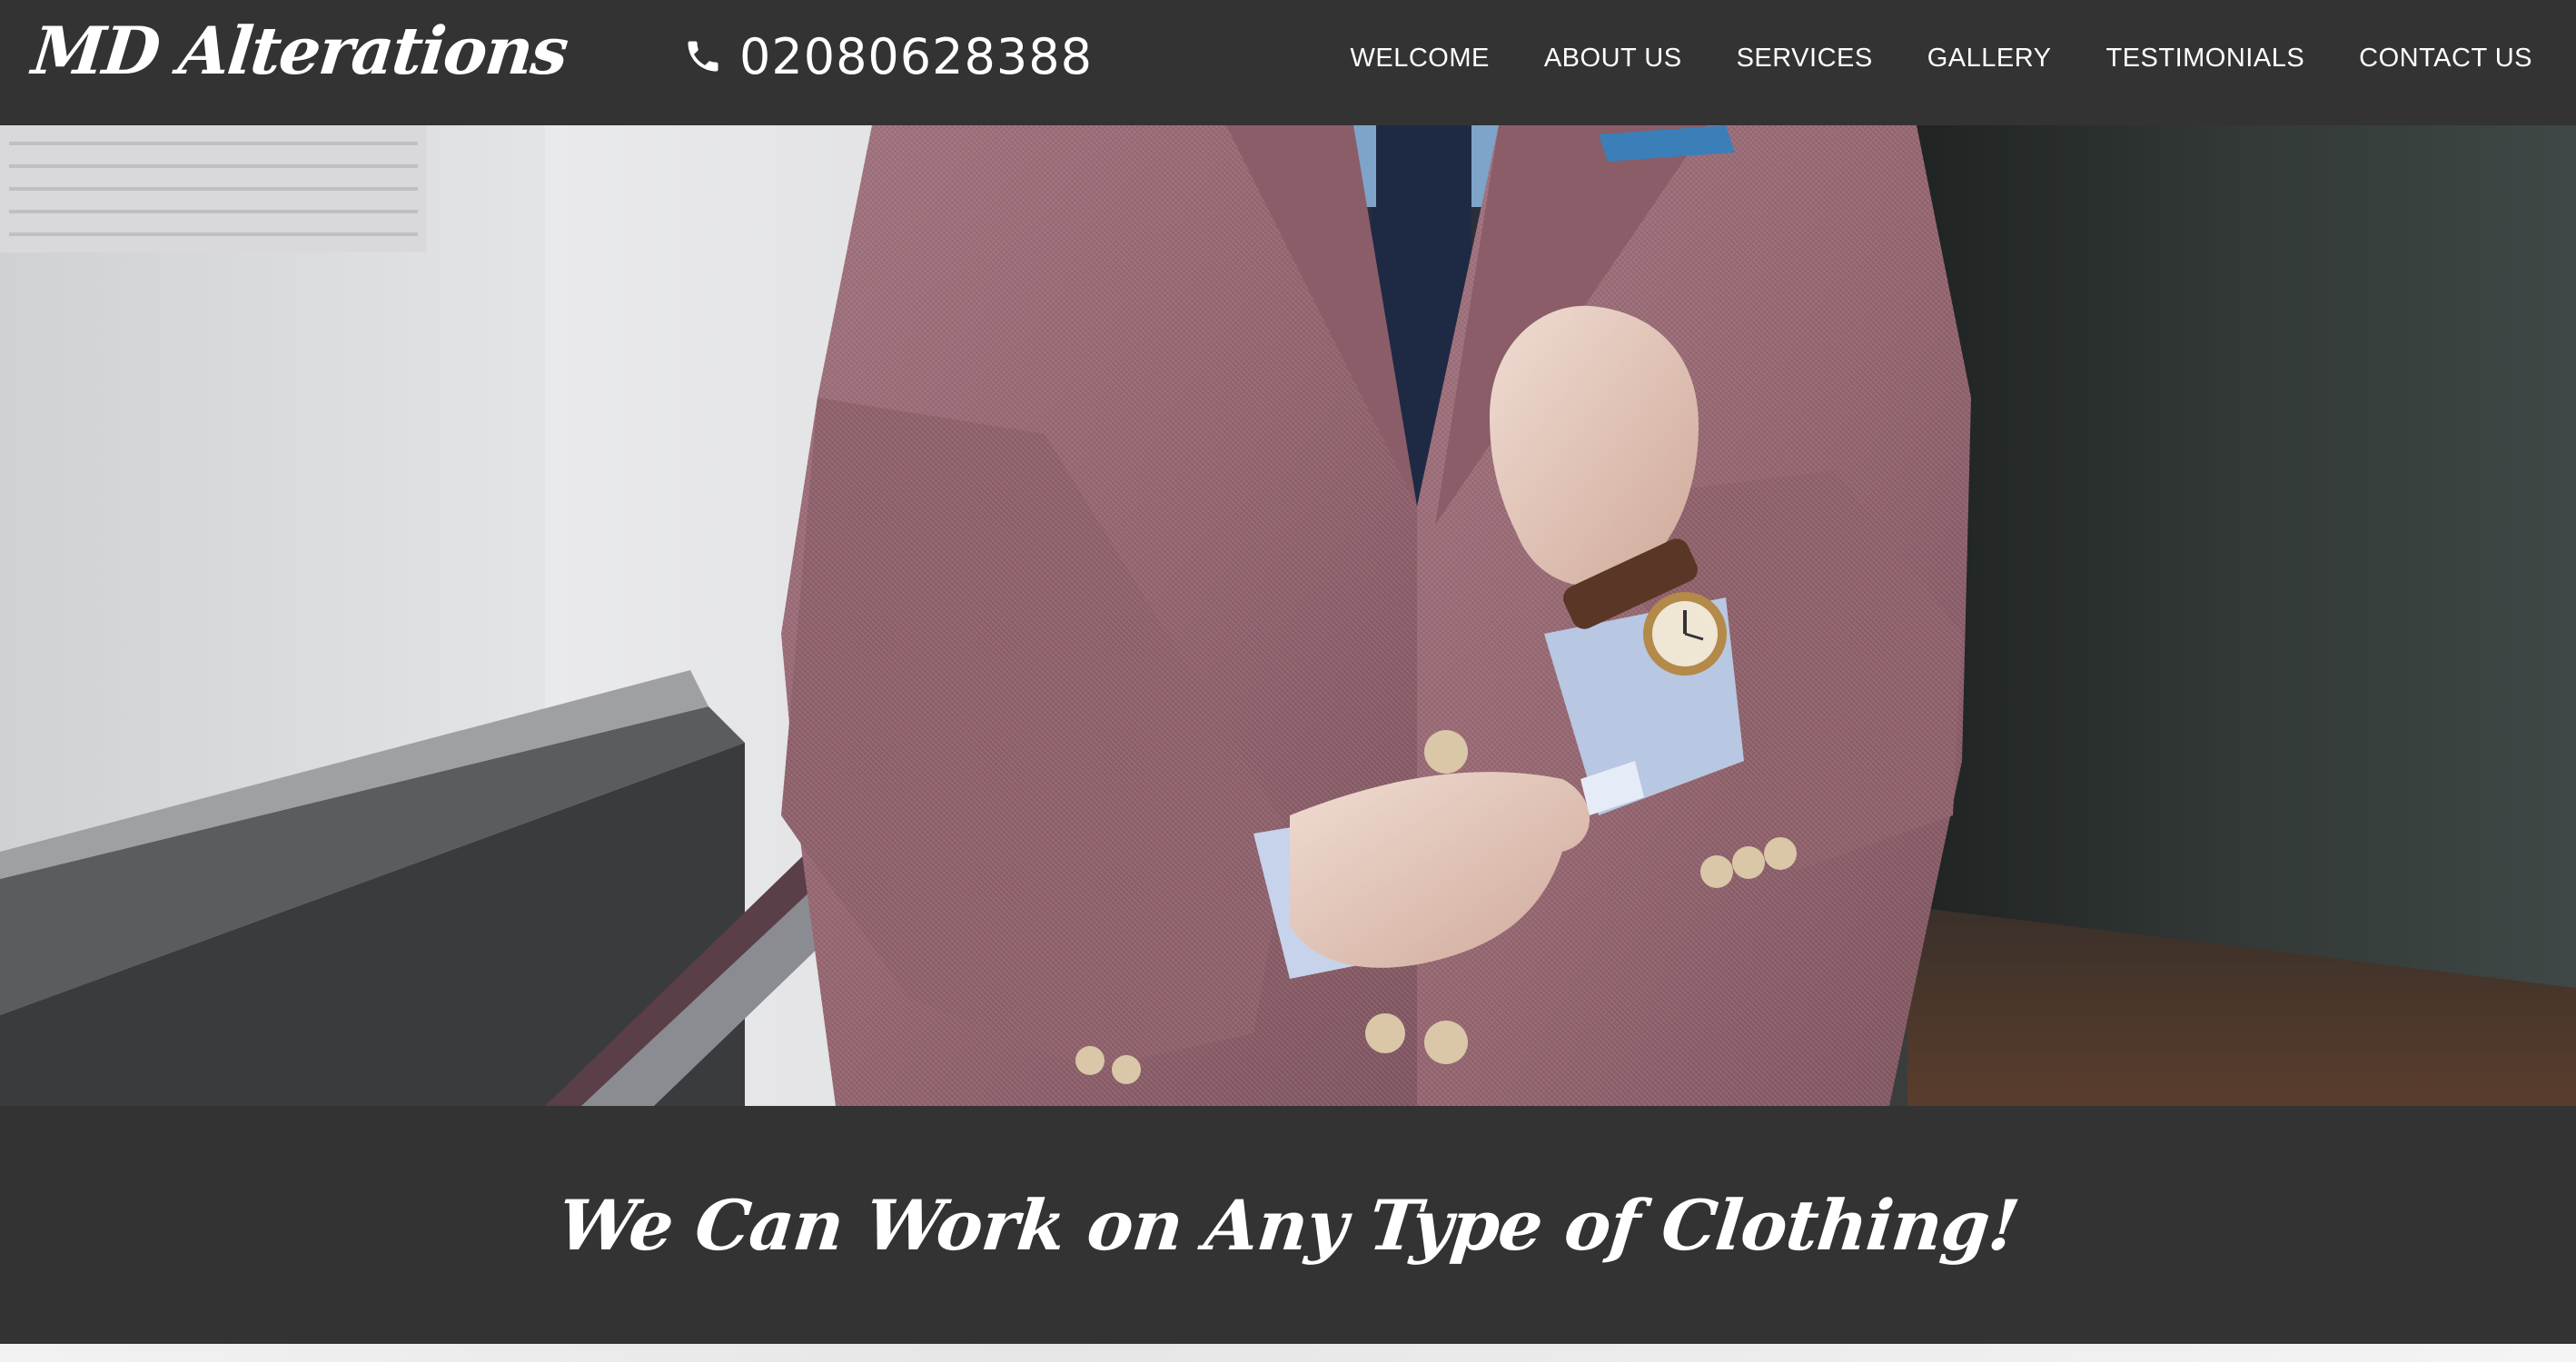 The width and height of the screenshot is (2576, 1362). I want to click on phone-link: 02080628388, so click(888, 56).